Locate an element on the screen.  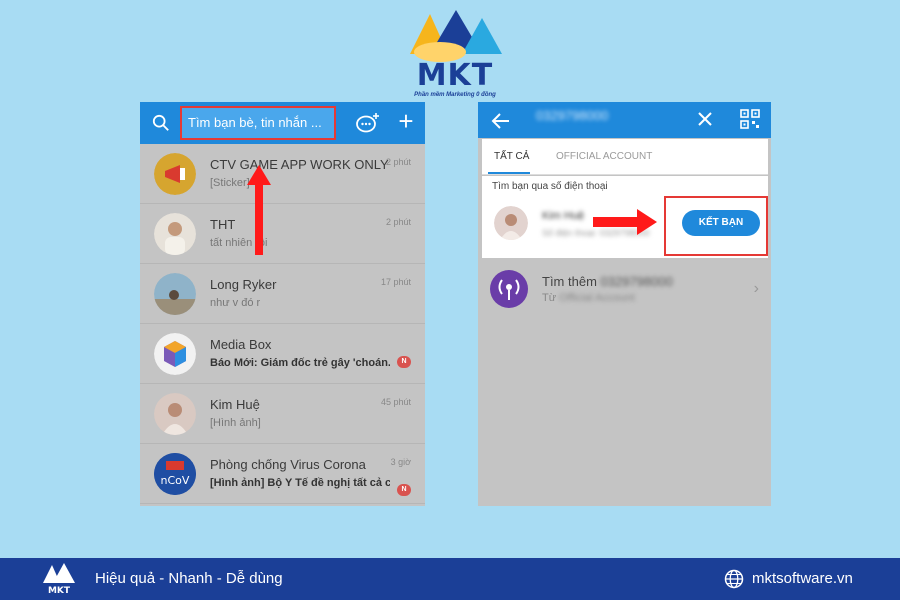
conversation-message: [Sticker] is located at coordinates (230, 183).